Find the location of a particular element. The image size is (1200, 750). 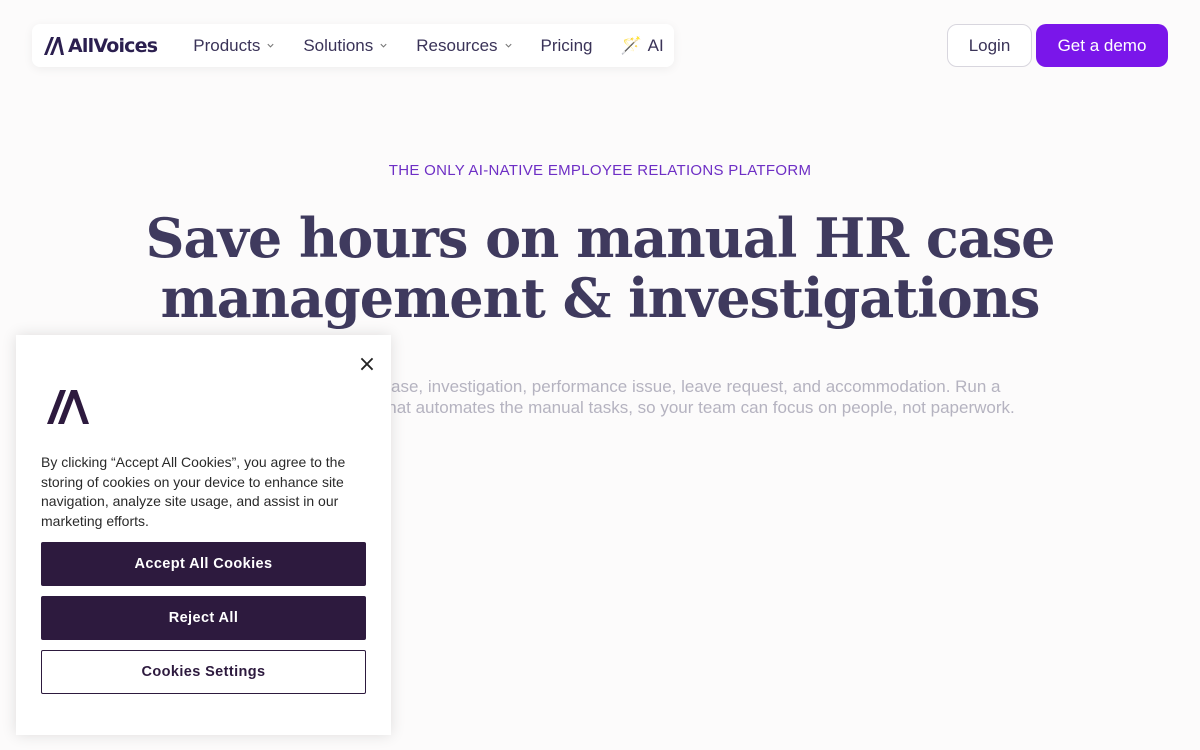

nav-pricing: Pricing is located at coordinates (567, 46).